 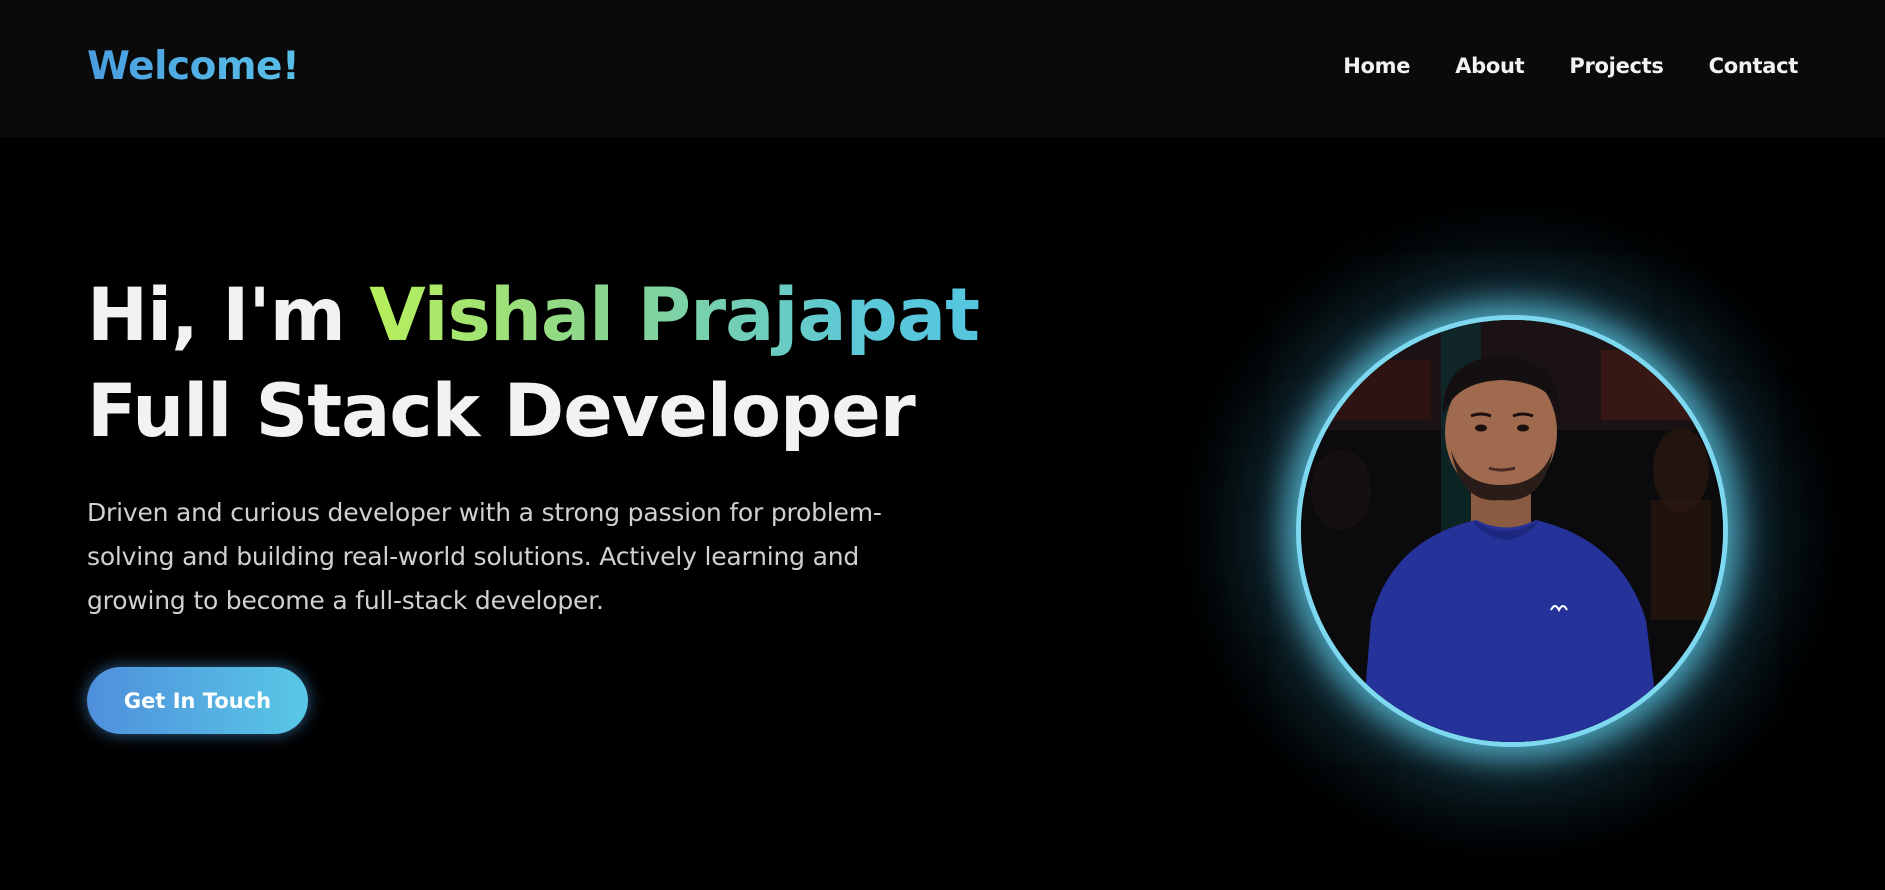 What do you see at coordinates (674, 315) in the screenshot?
I see `hero-name: Vishal Prajapat` at bounding box center [674, 315].